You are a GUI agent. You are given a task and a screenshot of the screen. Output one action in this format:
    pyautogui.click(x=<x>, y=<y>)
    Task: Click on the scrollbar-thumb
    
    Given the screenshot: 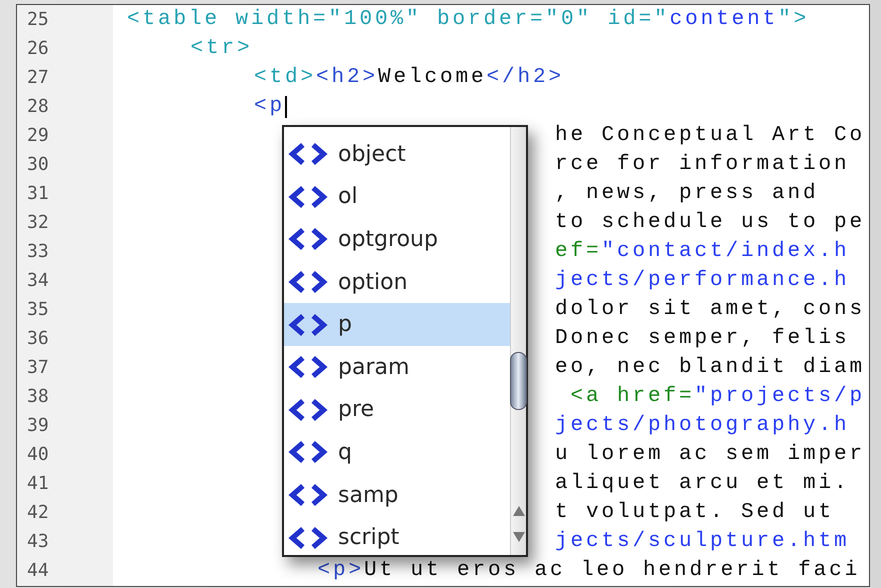 What is the action you would take?
    pyautogui.click(x=518, y=381)
    